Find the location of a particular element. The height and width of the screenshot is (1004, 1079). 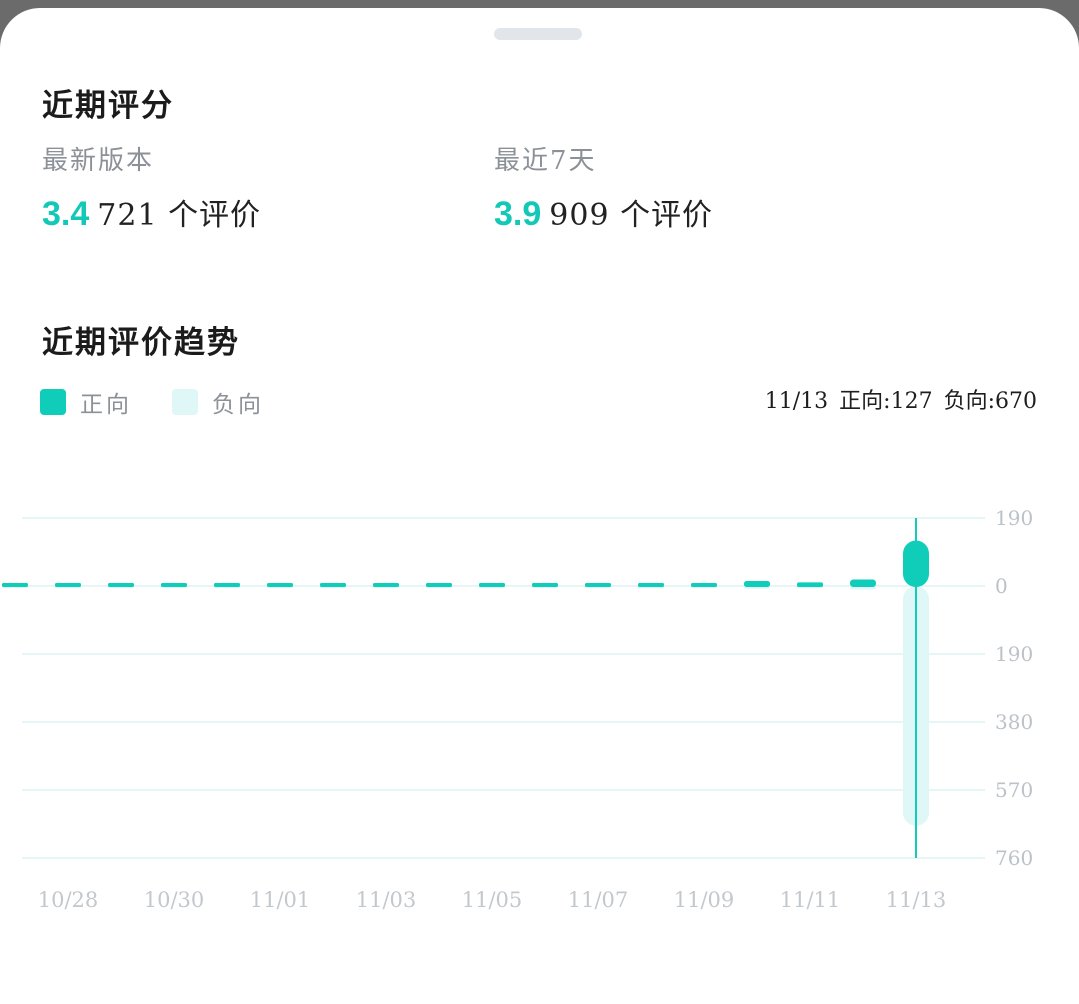

x-tick-label: 11/13 is located at coordinates (916, 900).